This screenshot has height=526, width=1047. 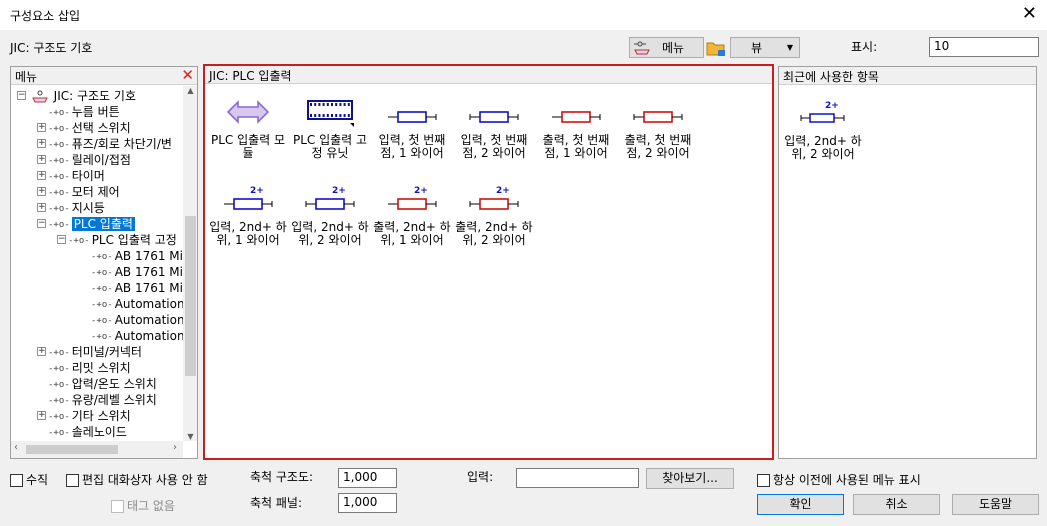 I want to click on tree-item: -+o- 압력/온도 스위치, so click(x=97, y=384).